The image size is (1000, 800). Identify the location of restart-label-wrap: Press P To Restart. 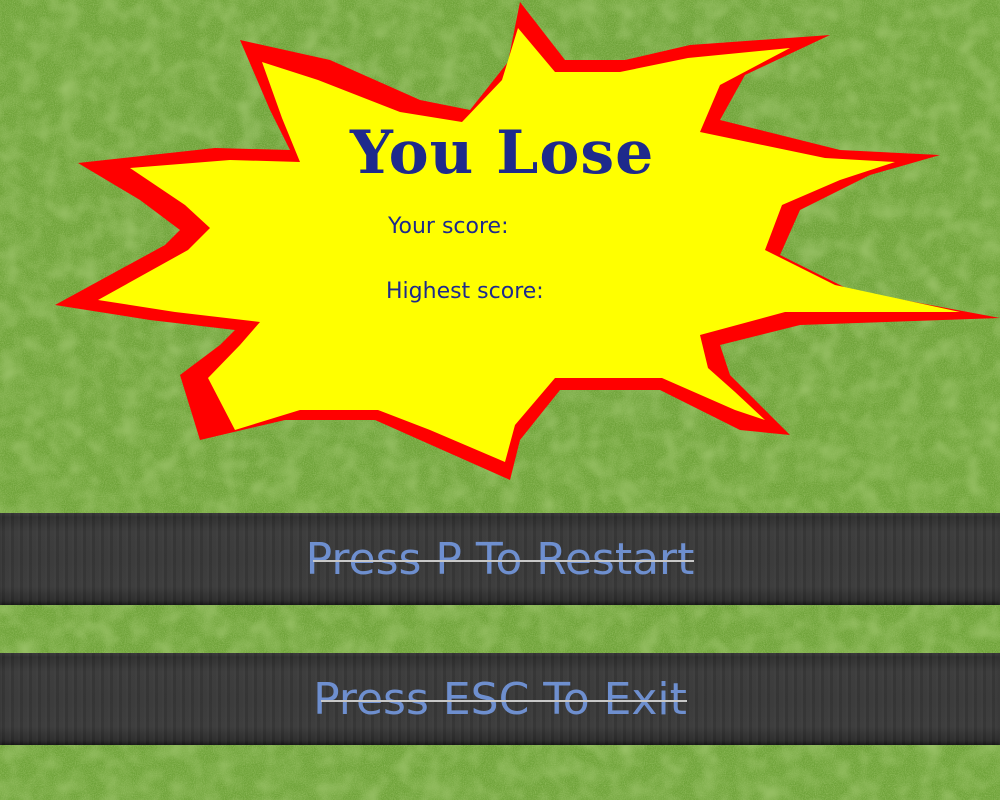
(500, 559).